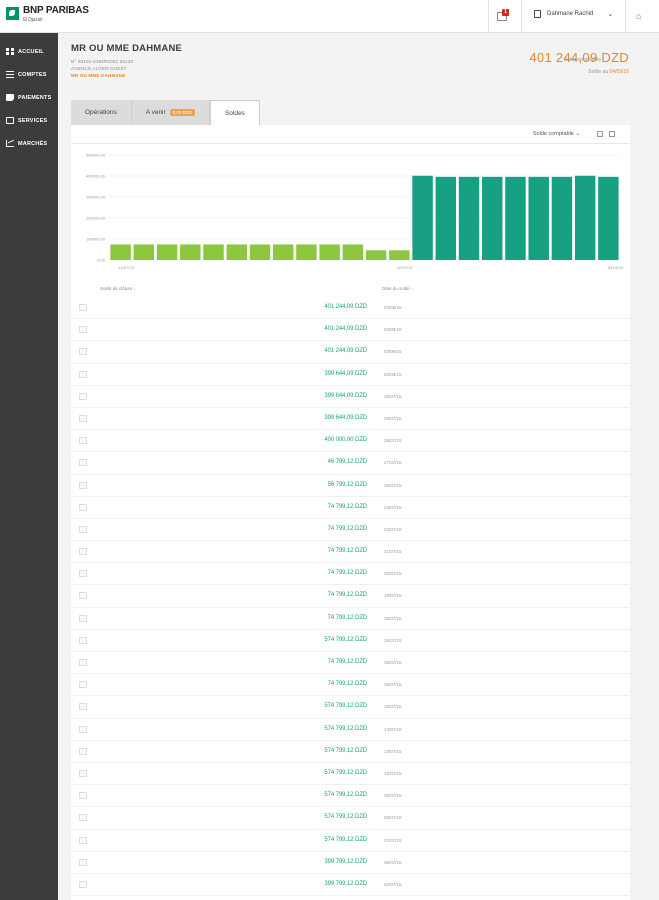 This screenshot has height=900, width=659. I want to click on home-icon: ⌂, so click(638, 16).